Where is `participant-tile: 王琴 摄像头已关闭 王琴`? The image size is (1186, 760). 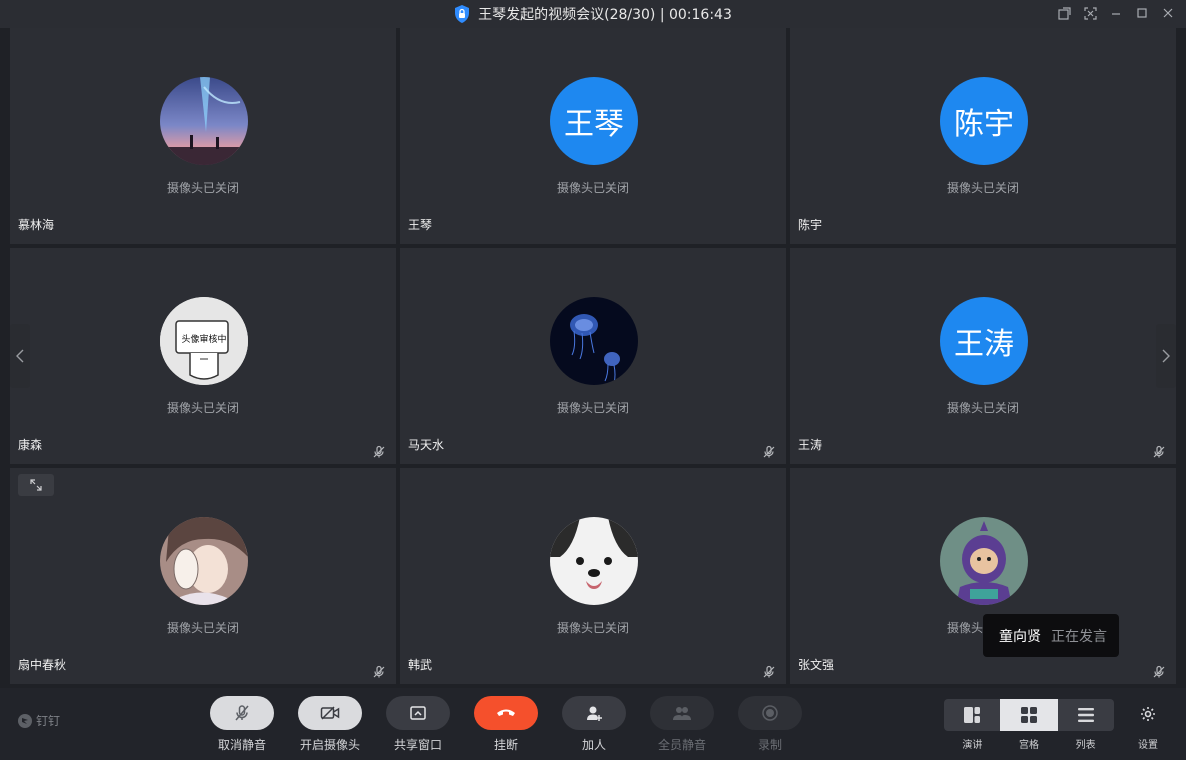
participant-tile: 王琴 摄像头已关闭 王琴 is located at coordinates (593, 136).